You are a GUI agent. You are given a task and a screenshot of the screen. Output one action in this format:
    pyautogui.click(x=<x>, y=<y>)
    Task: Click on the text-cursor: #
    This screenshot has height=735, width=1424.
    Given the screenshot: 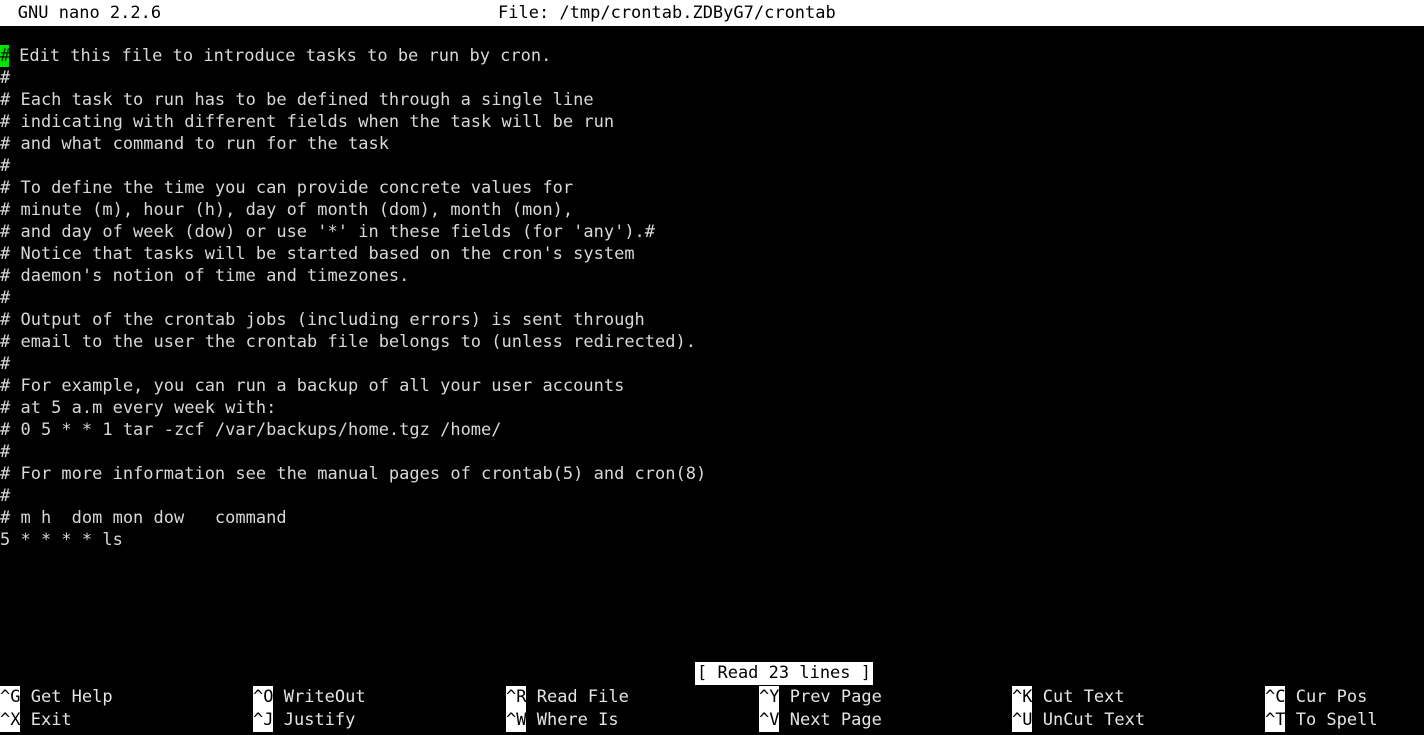 What is the action you would take?
    pyautogui.click(x=5, y=56)
    